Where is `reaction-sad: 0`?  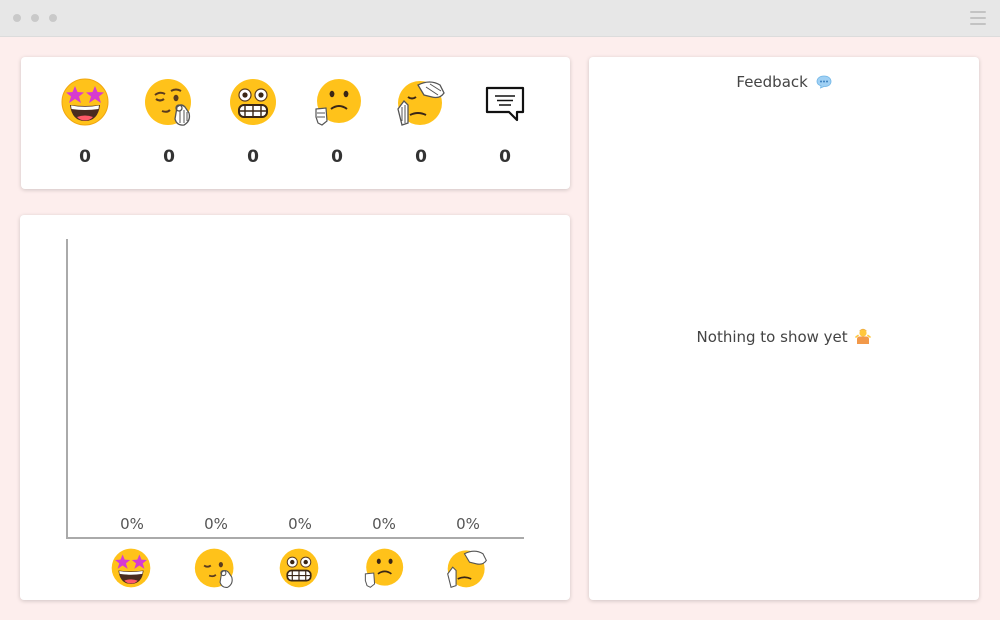 reaction-sad: 0 is located at coordinates (337, 123).